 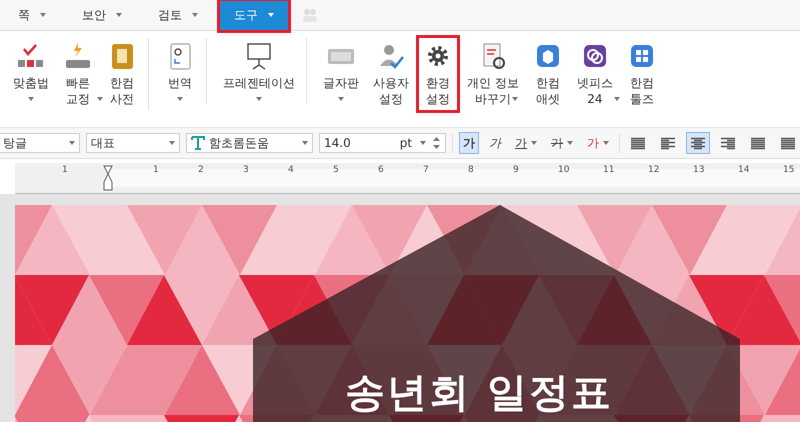 I want to click on ribbon-label: 사용자, so click(x=391, y=83).